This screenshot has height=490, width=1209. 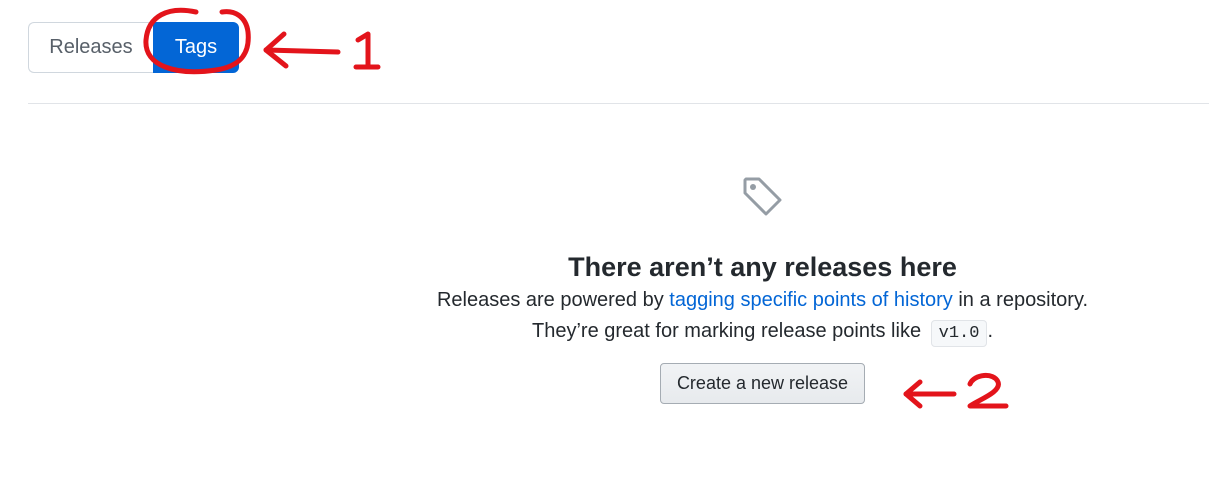 I want to click on description-text: in a repository., so click(x=1020, y=300).